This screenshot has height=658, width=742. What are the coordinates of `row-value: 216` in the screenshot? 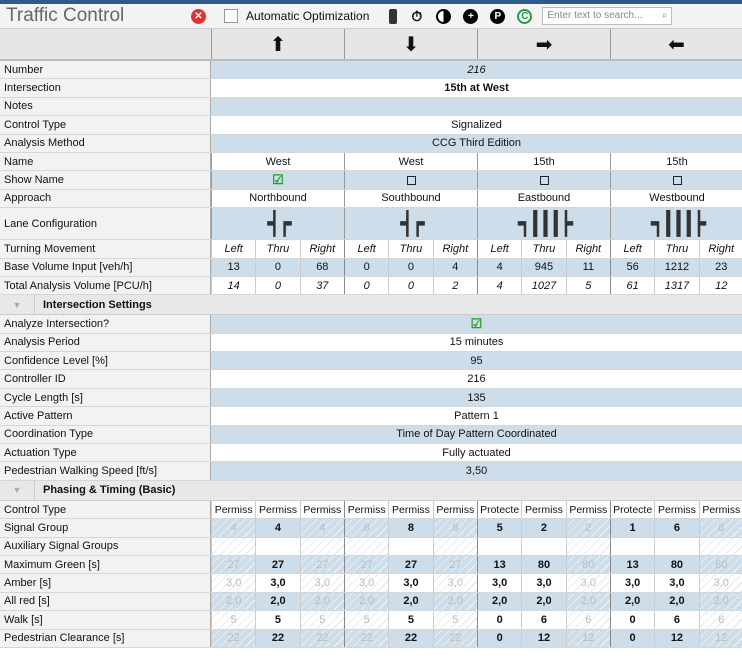 It's located at (476, 70).